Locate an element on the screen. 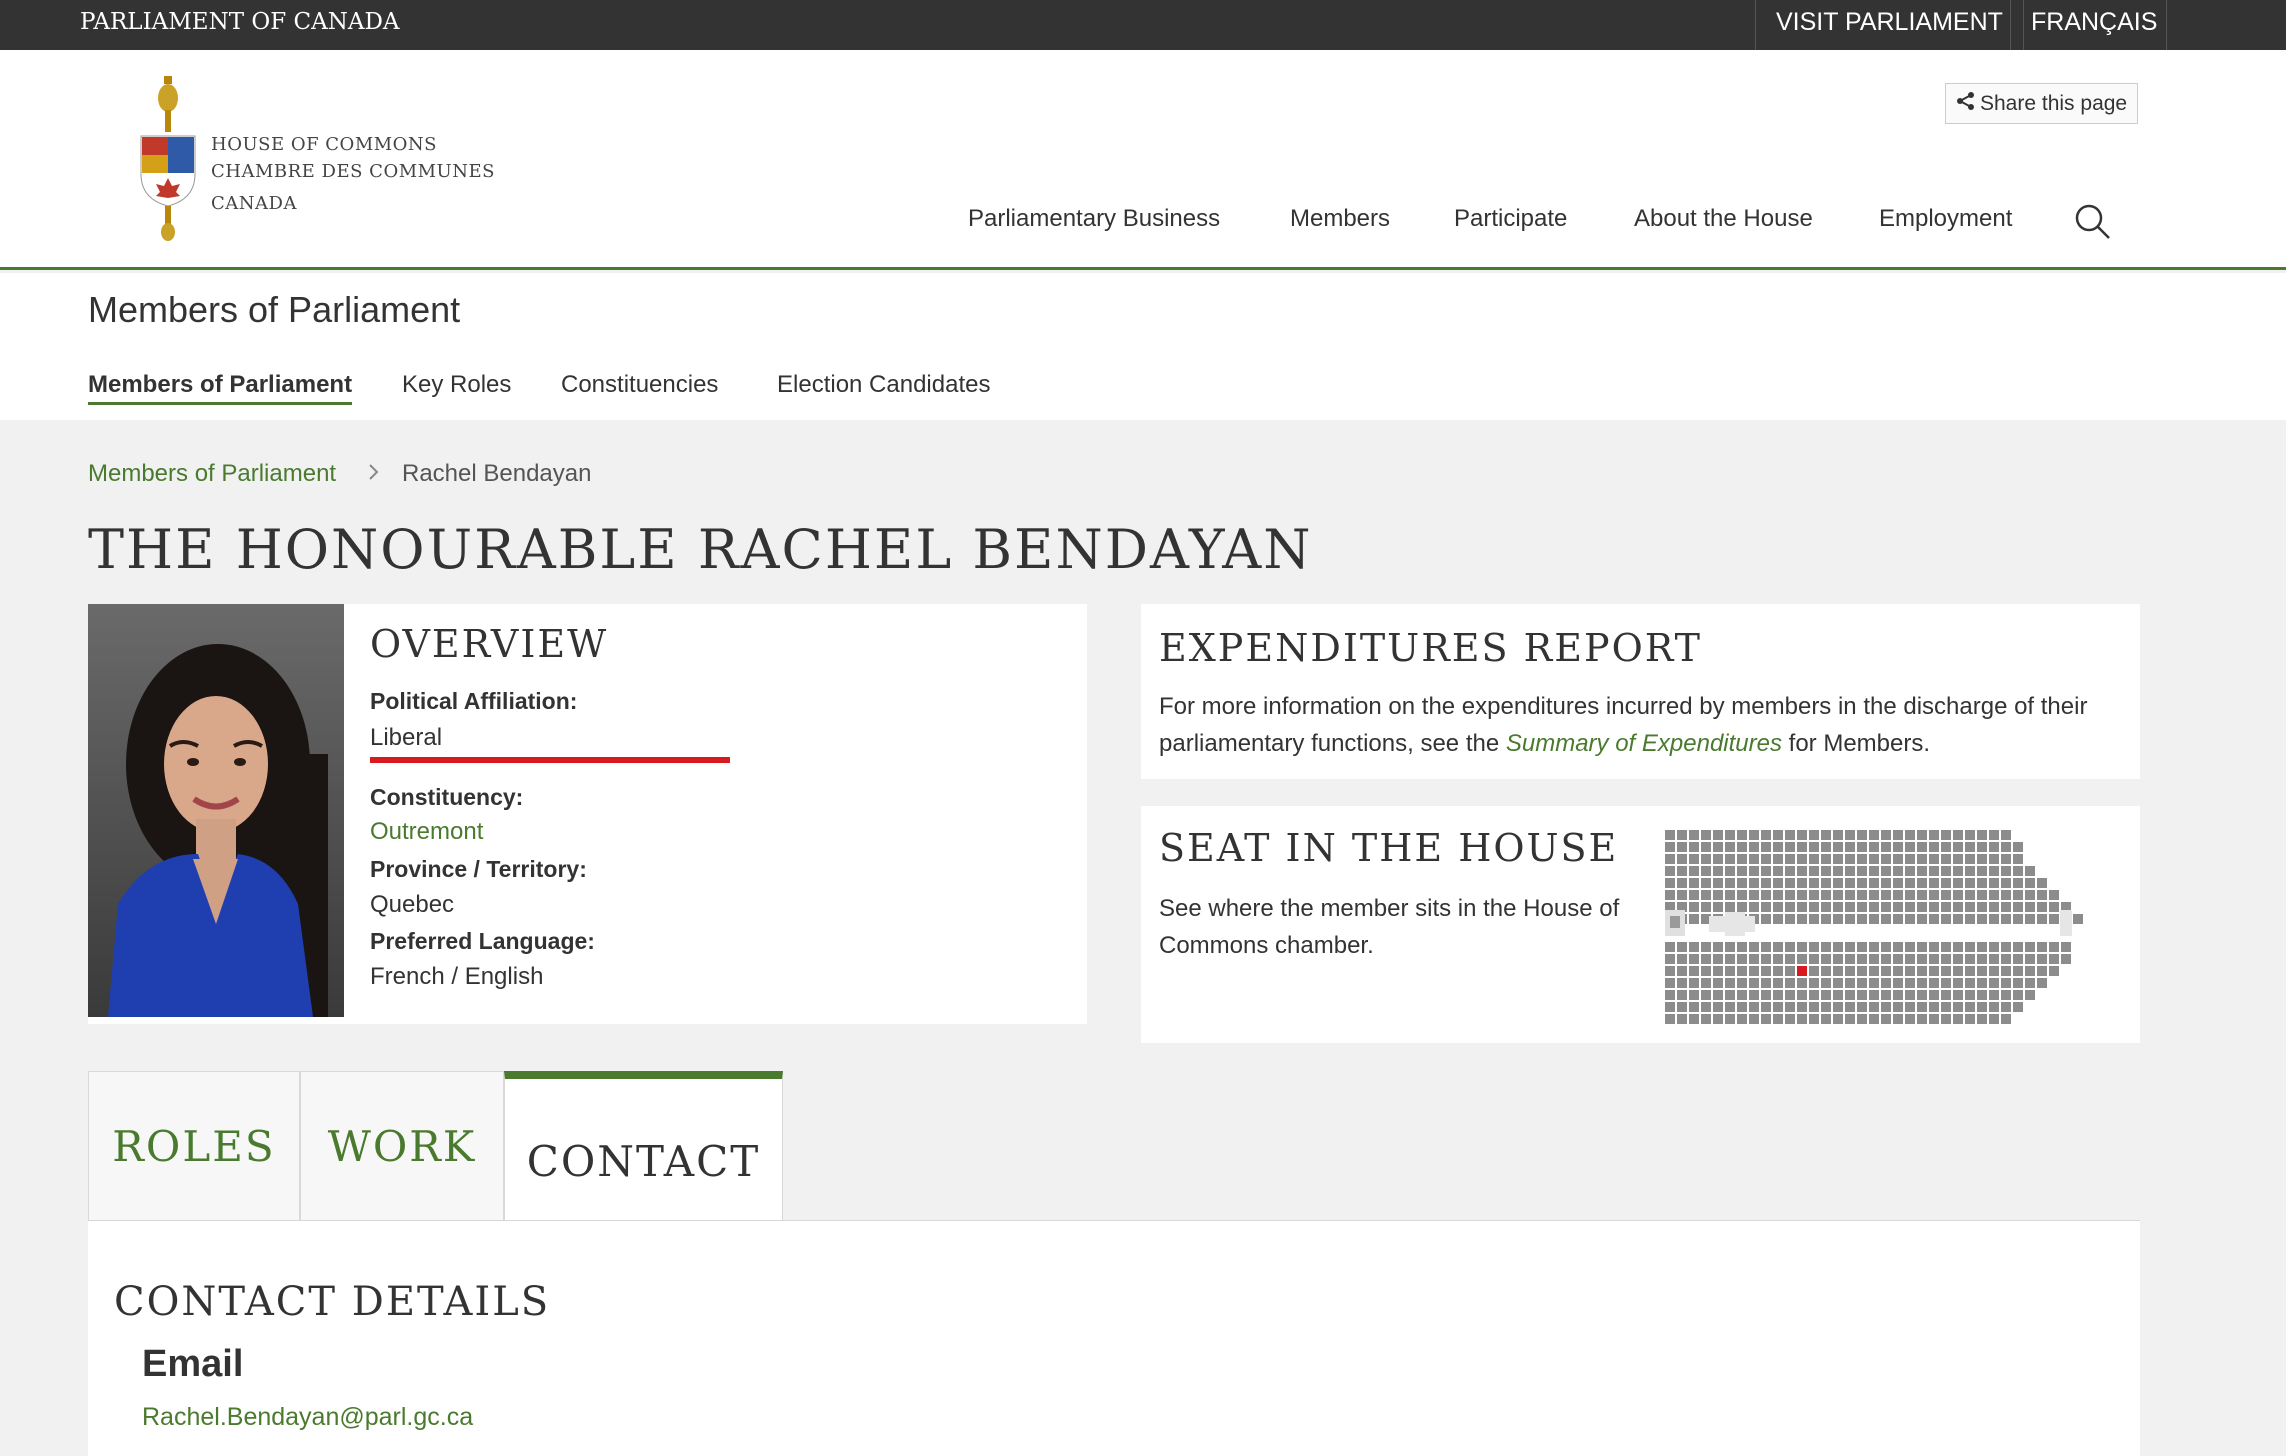  search-icon is located at coordinates (2093, 224).